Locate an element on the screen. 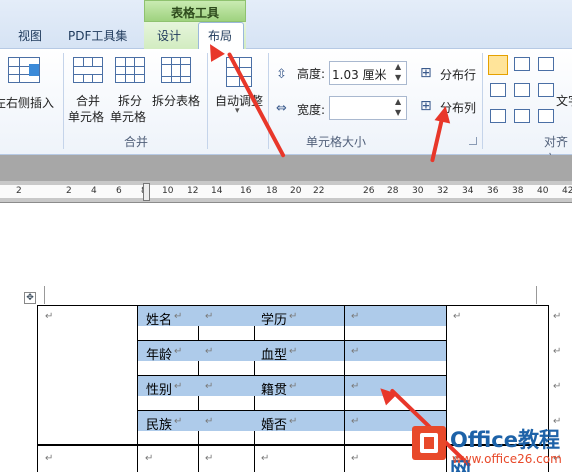 This screenshot has width=572, height=472. merge-cells-label-2: 单元格 is located at coordinates (86, 116).